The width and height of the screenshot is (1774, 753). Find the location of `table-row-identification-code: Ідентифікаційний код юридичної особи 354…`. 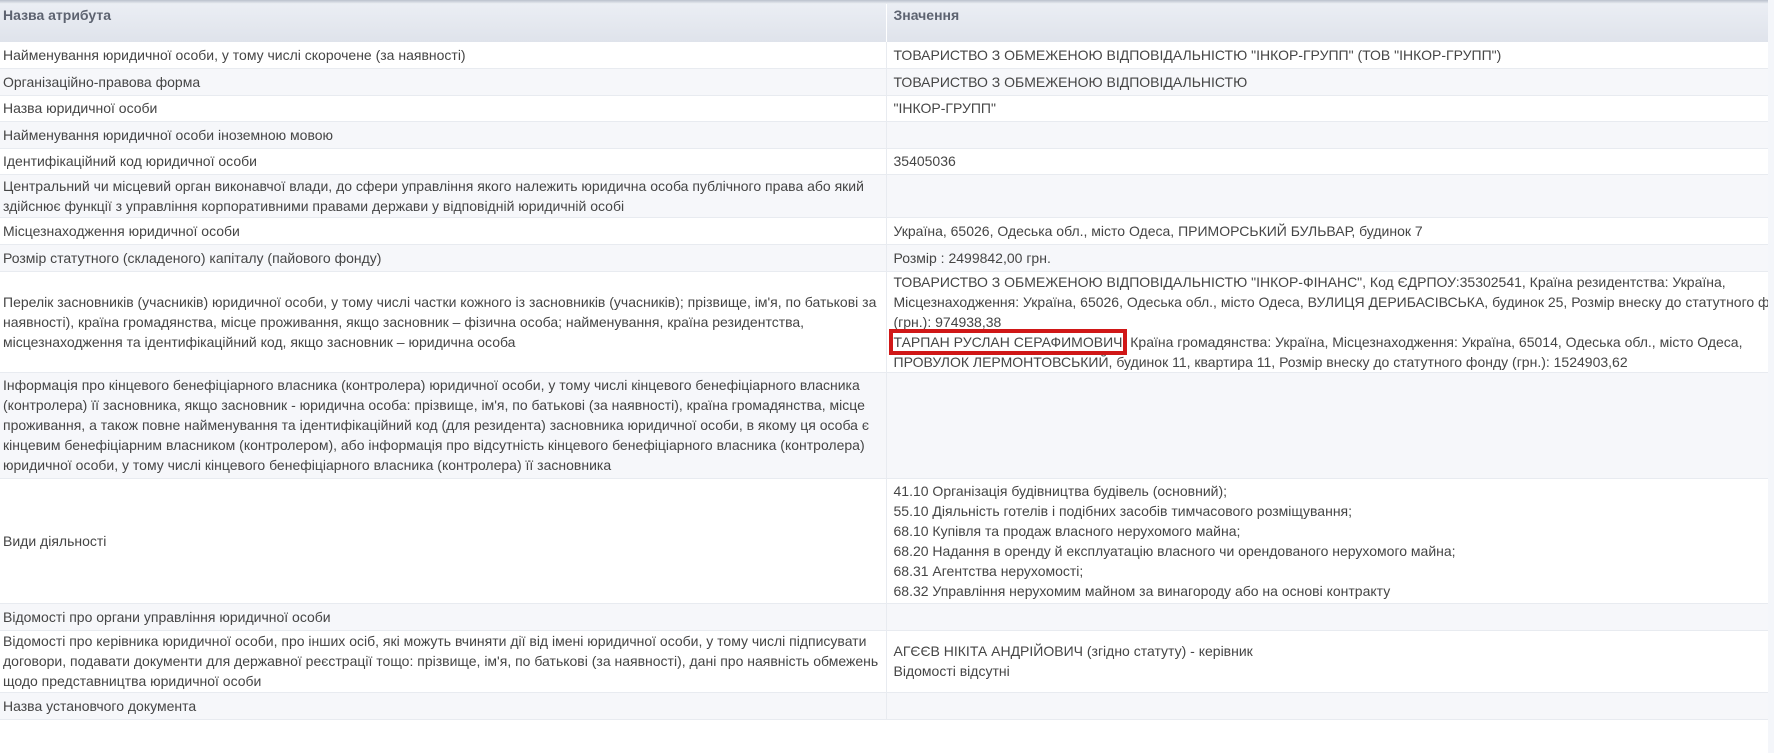

table-row-identification-code: Ідентифікаційний код юридичної особи 354… is located at coordinates (884, 161).